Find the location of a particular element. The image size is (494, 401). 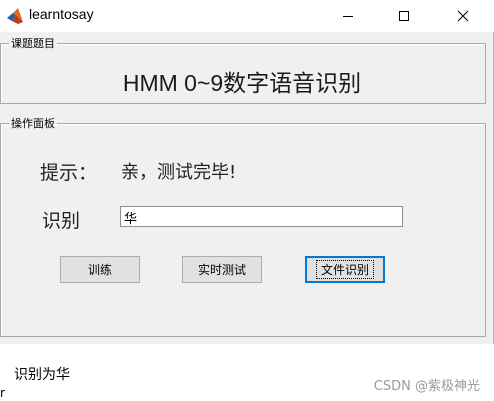

minimize-icon is located at coordinates (348, 16).